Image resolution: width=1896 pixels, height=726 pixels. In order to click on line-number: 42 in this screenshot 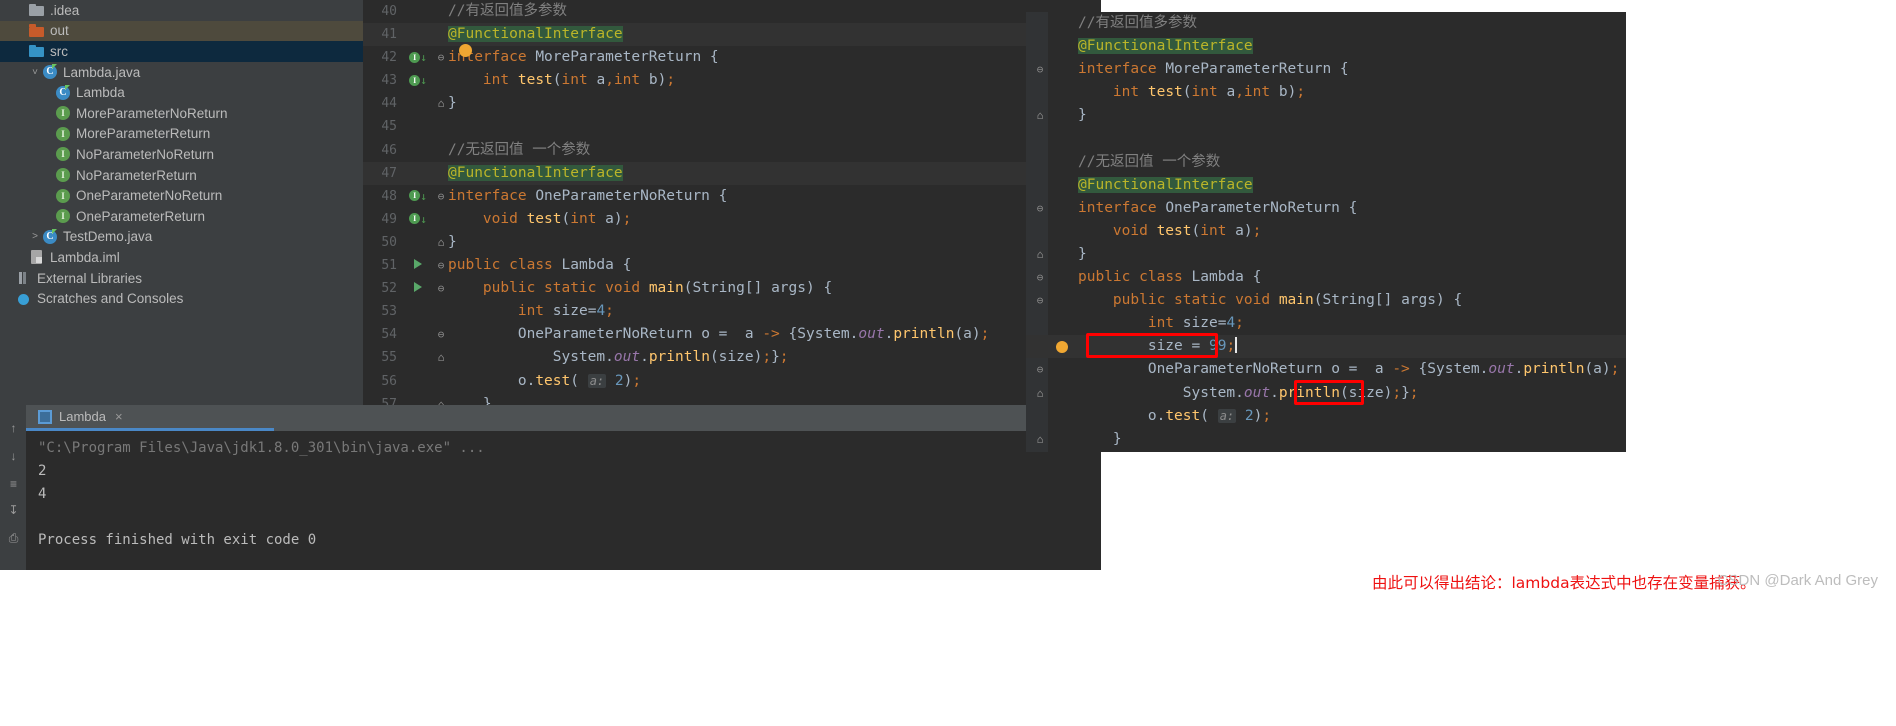, I will do `click(389, 58)`.